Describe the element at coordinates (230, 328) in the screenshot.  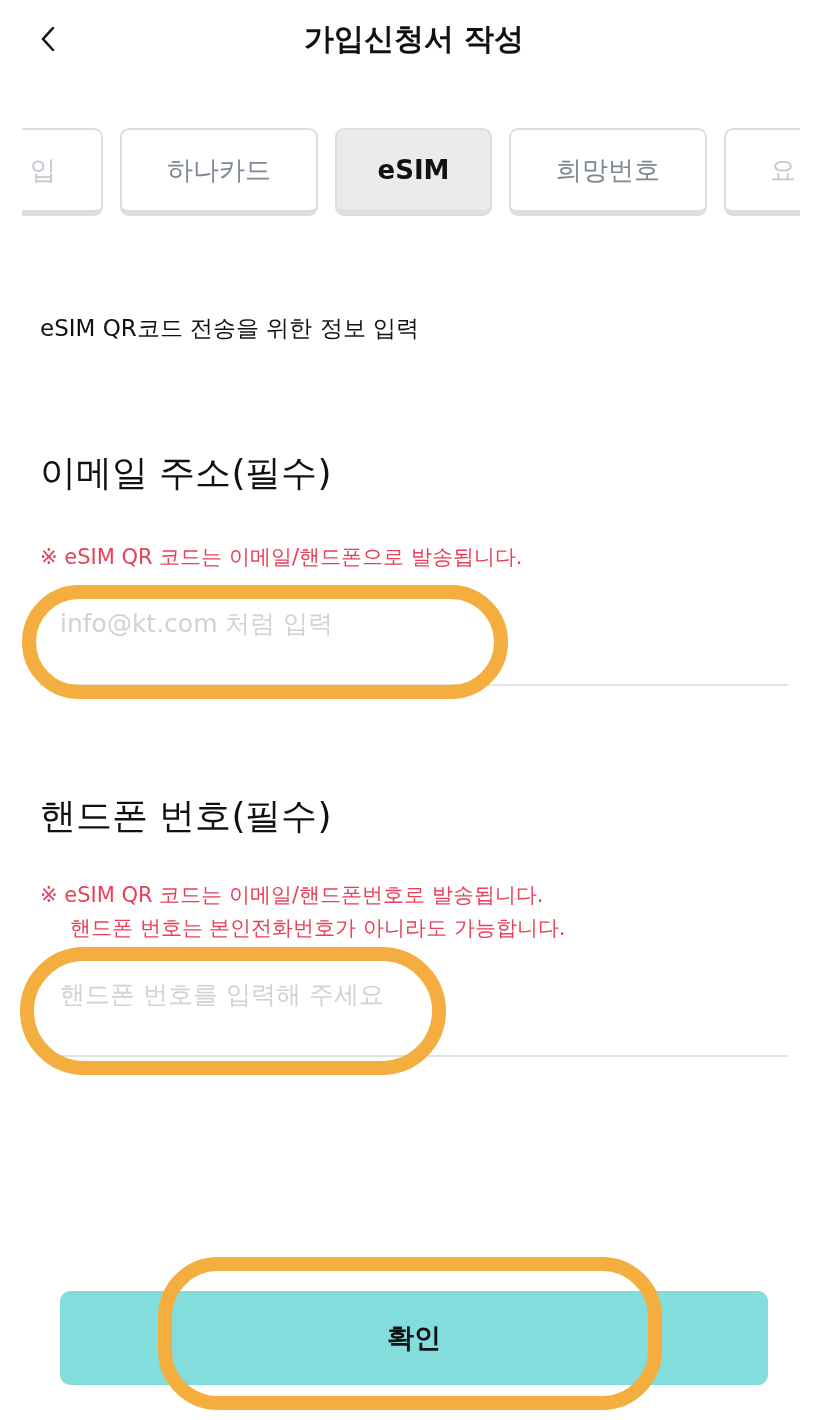
I see `intro-text: eSIM QR코드 전송을 위한 정보 입력` at that location.